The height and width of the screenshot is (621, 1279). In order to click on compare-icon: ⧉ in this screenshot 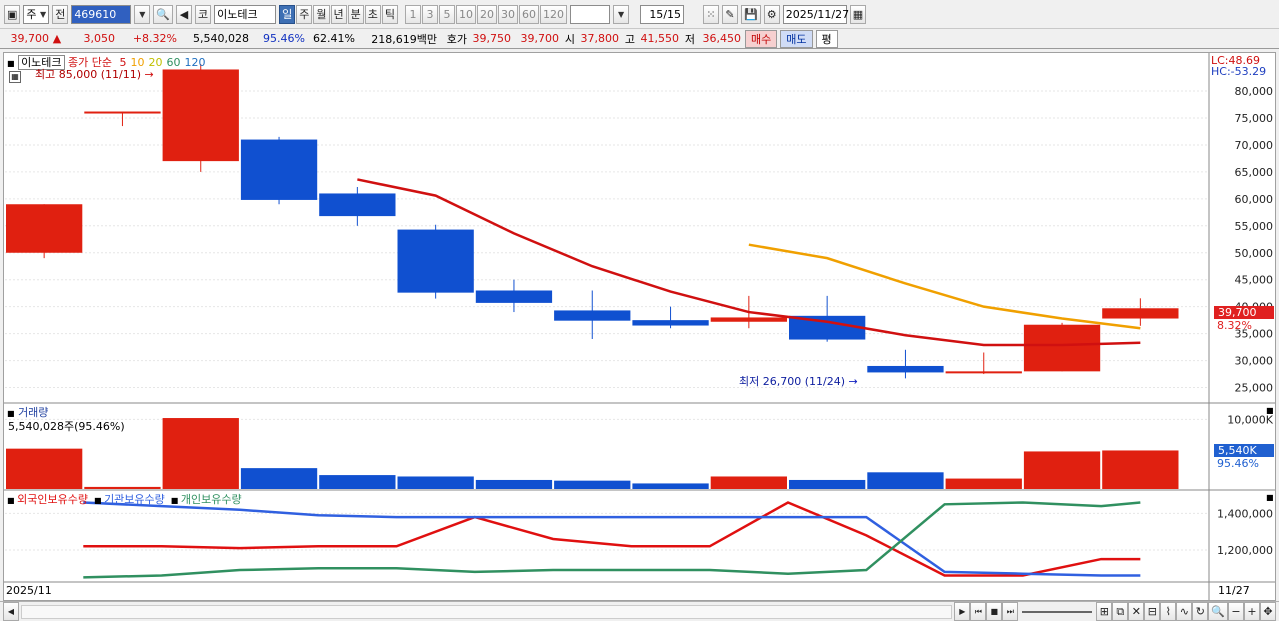, I will do `click(1120, 611)`.